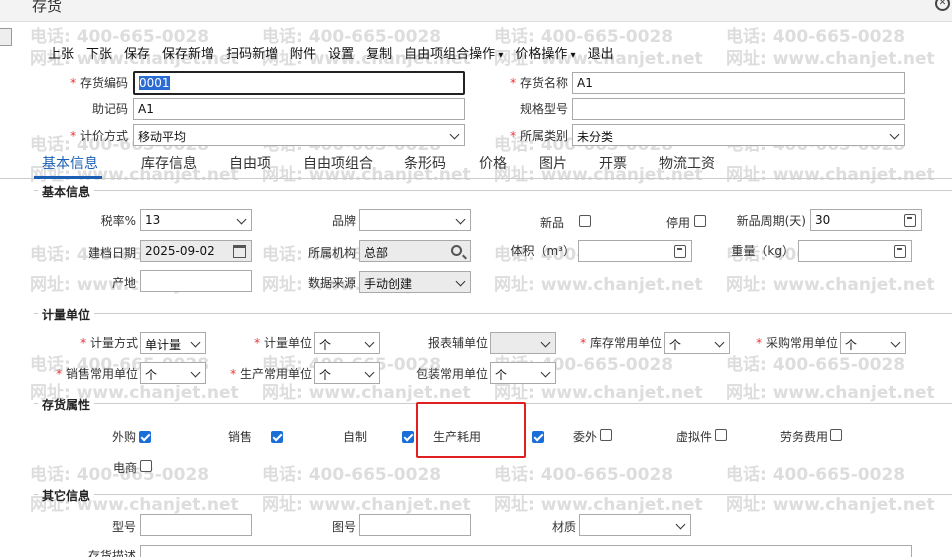  I want to click on production-unit-select: 个, so click(347, 373).